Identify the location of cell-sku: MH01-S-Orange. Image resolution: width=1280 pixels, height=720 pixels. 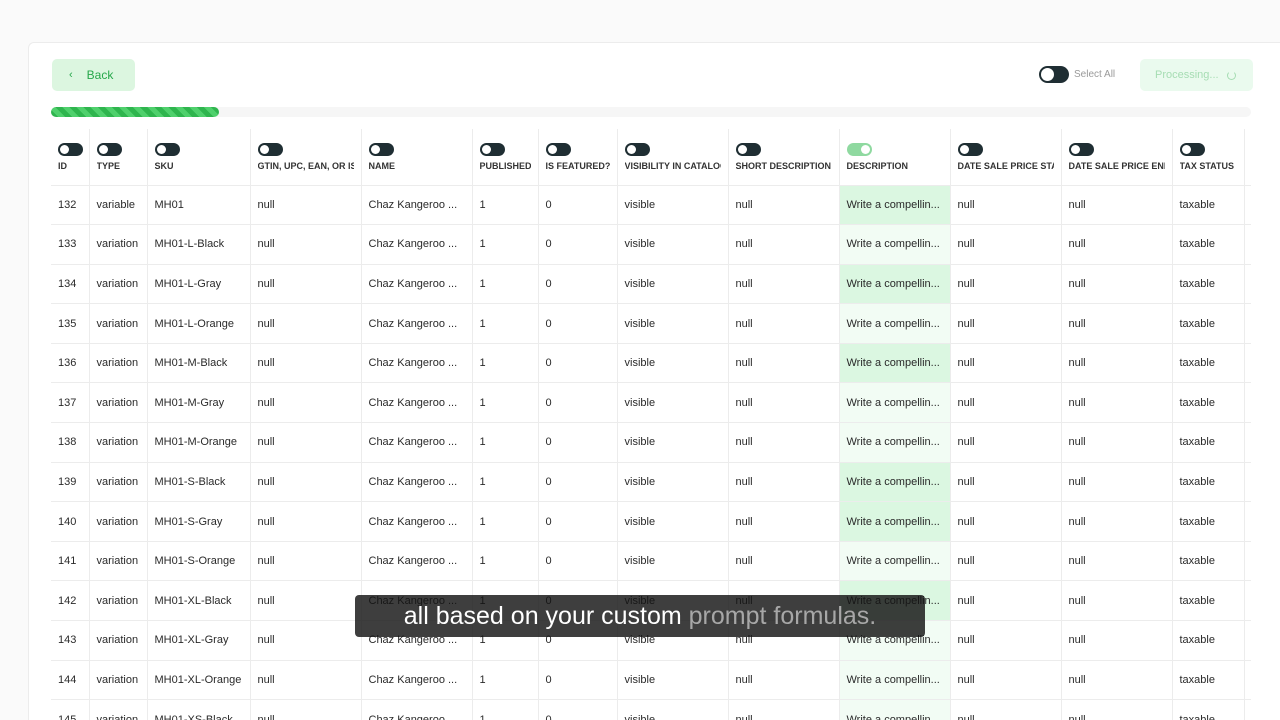
(199, 561).